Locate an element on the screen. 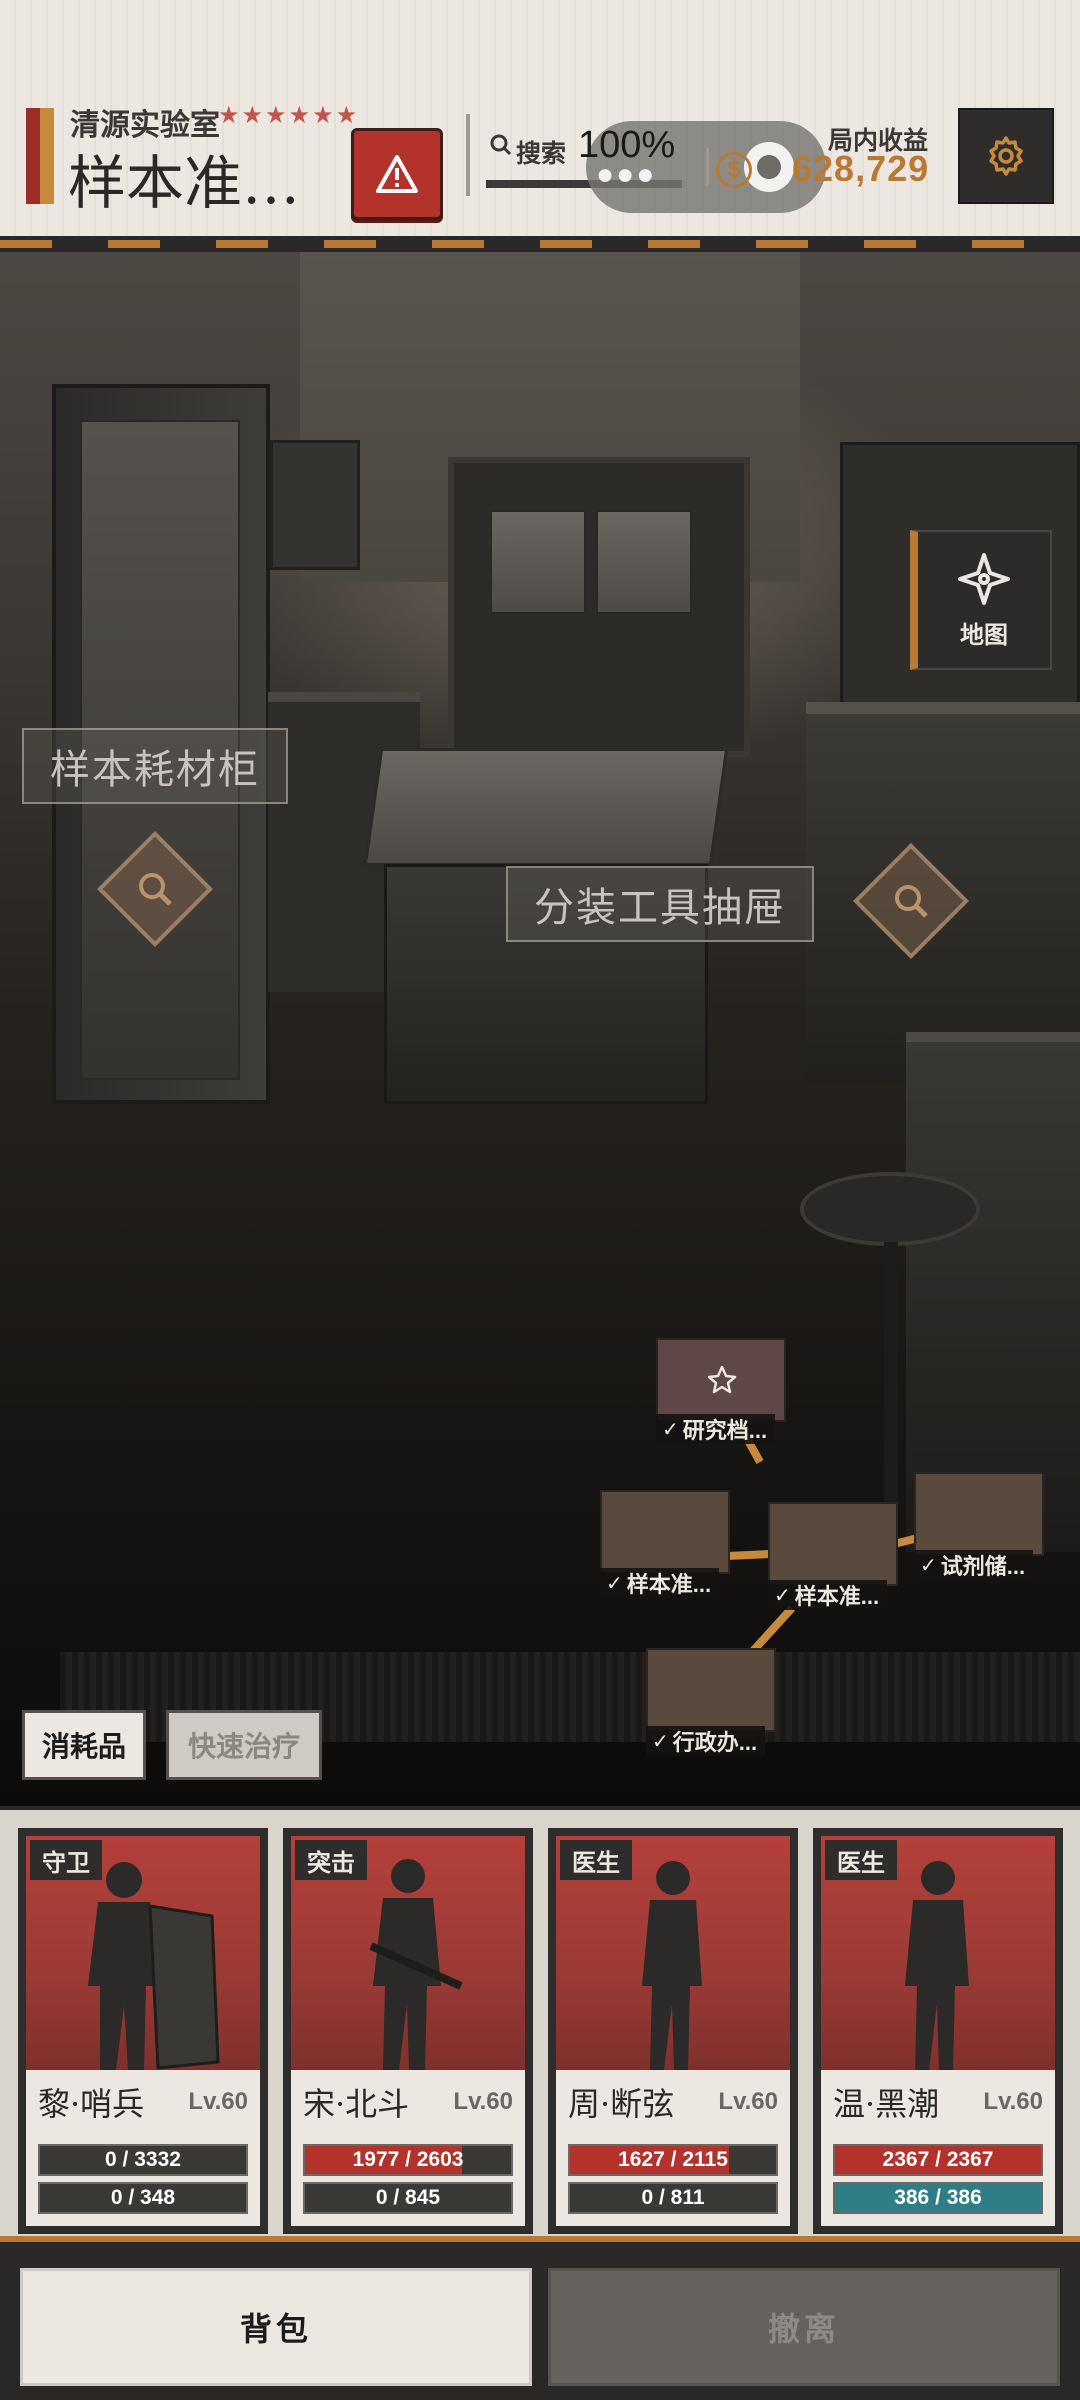  member-name: 温·黑潮 is located at coordinates (886, 2104).